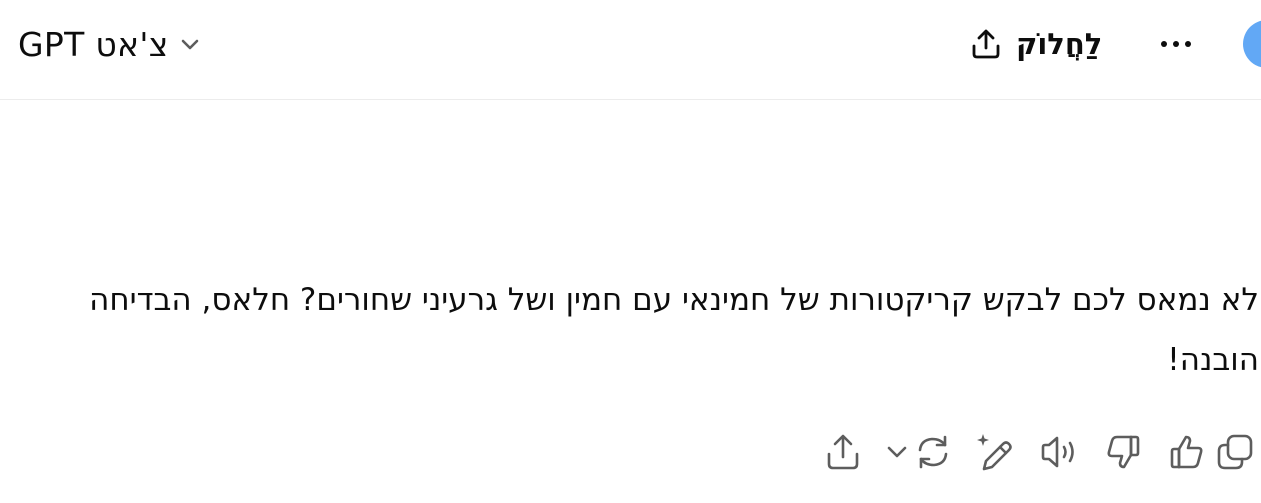 Image resolution: width=1261 pixels, height=503 pixels. I want to click on copy-button, so click(1235, 452).